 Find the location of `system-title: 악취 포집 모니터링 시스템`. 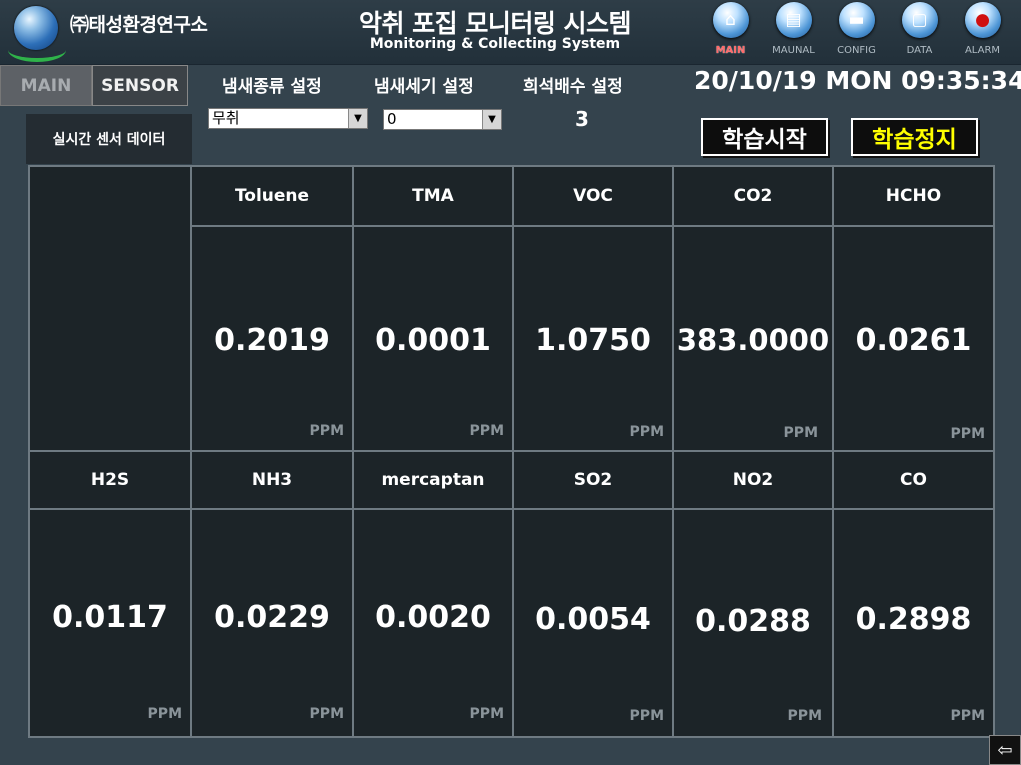

system-title: 악취 포집 모니터링 시스템 is located at coordinates (495, 23).